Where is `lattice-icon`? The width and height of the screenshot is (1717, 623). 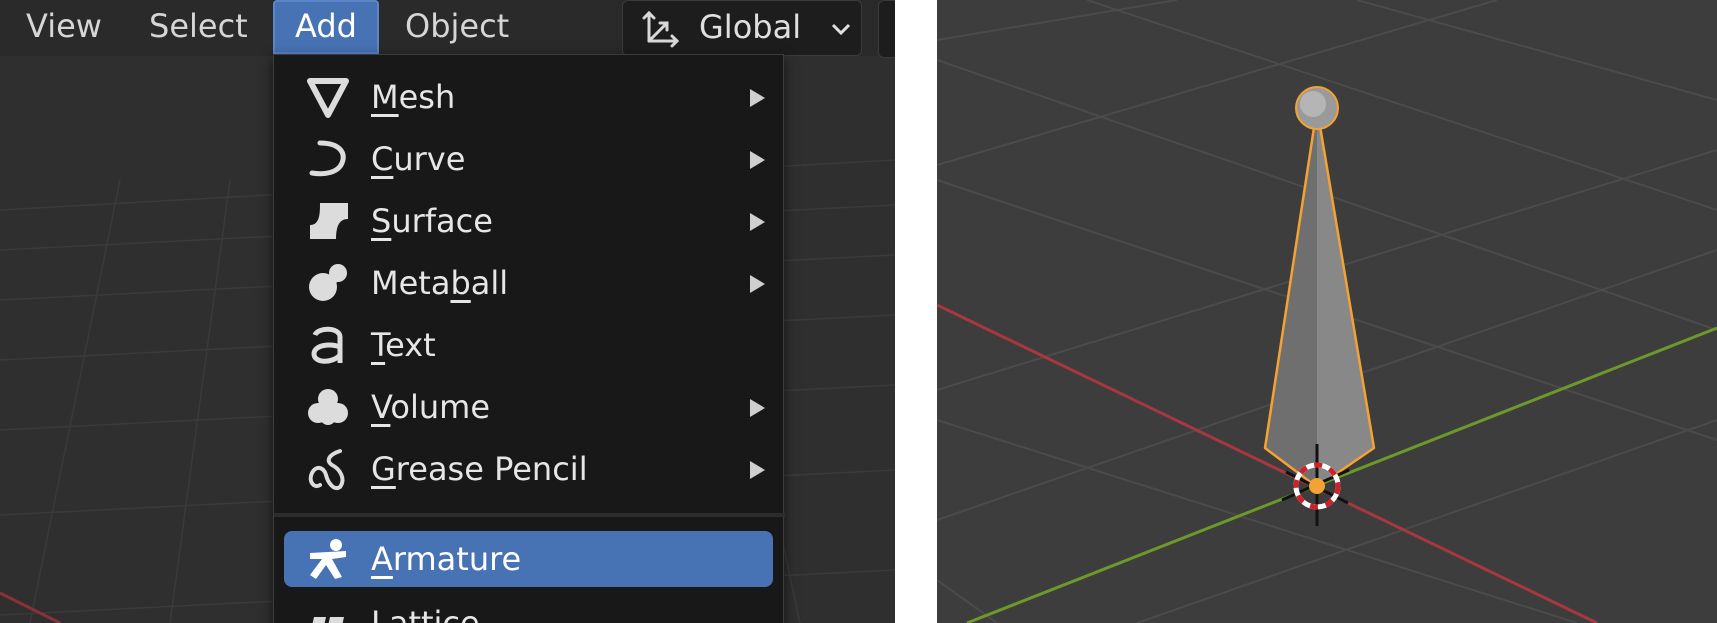
lattice-icon is located at coordinates (328, 620).